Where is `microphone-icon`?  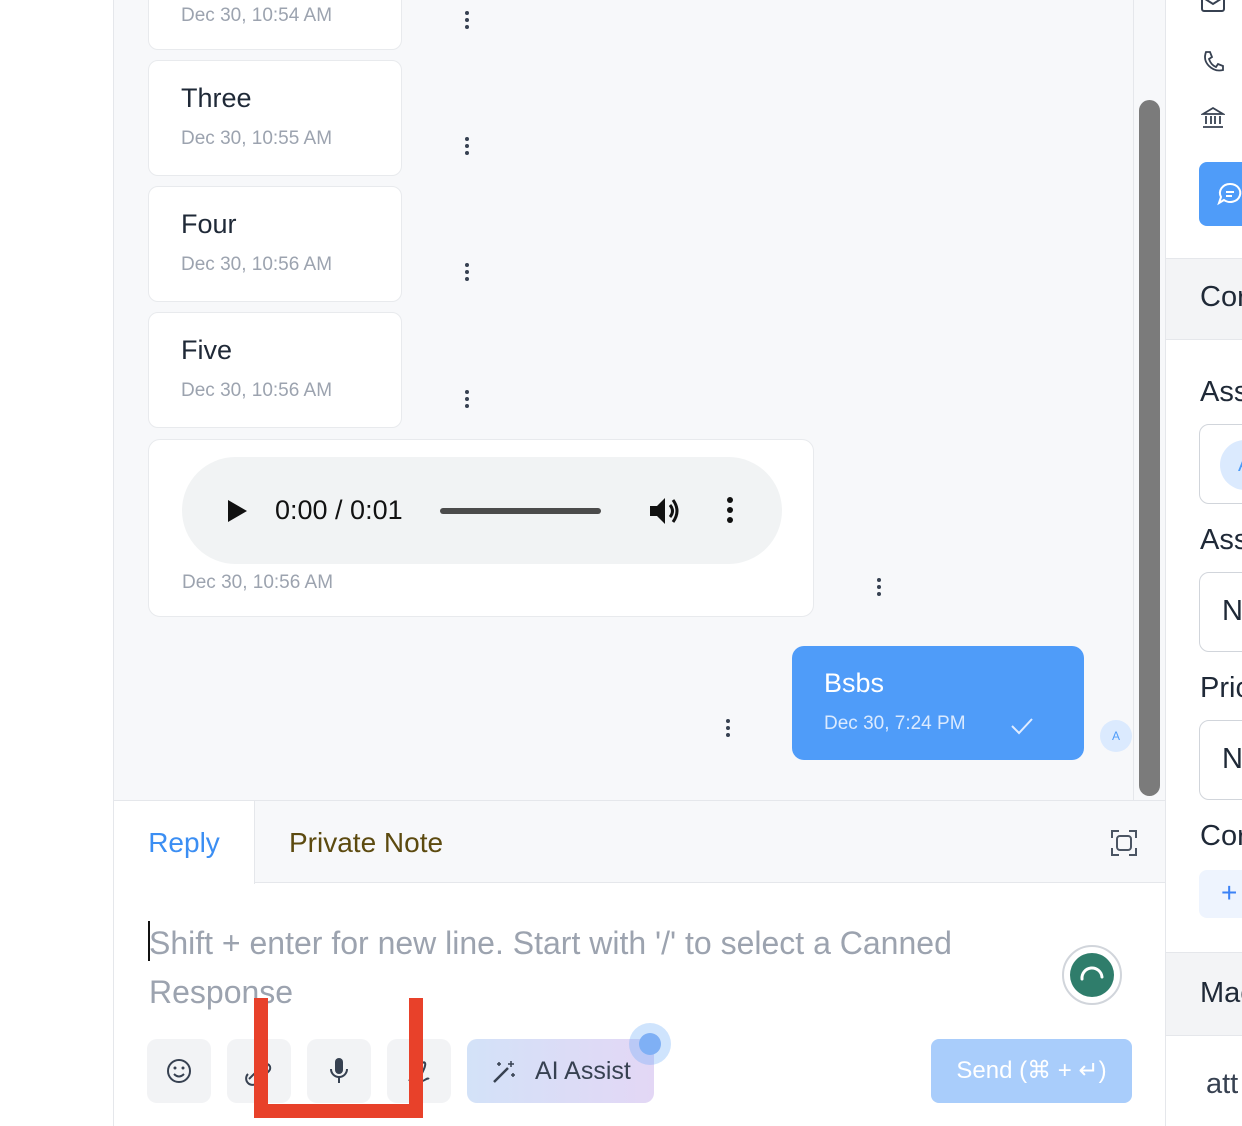
microphone-icon is located at coordinates (339, 1070).